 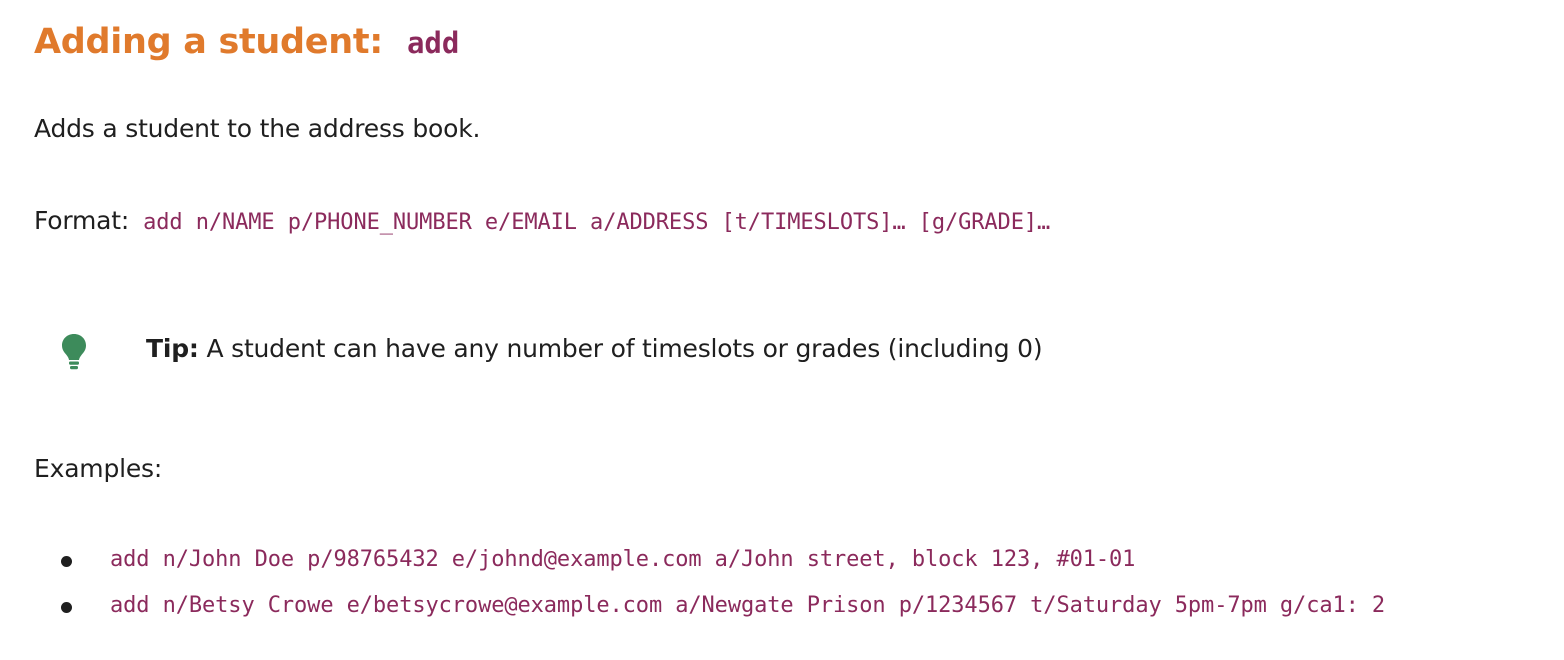 What do you see at coordinates (257, 128) in the screenshot?
I see `description-paragraph: Adds a student to the address book.` at bounding box center [257, 128].